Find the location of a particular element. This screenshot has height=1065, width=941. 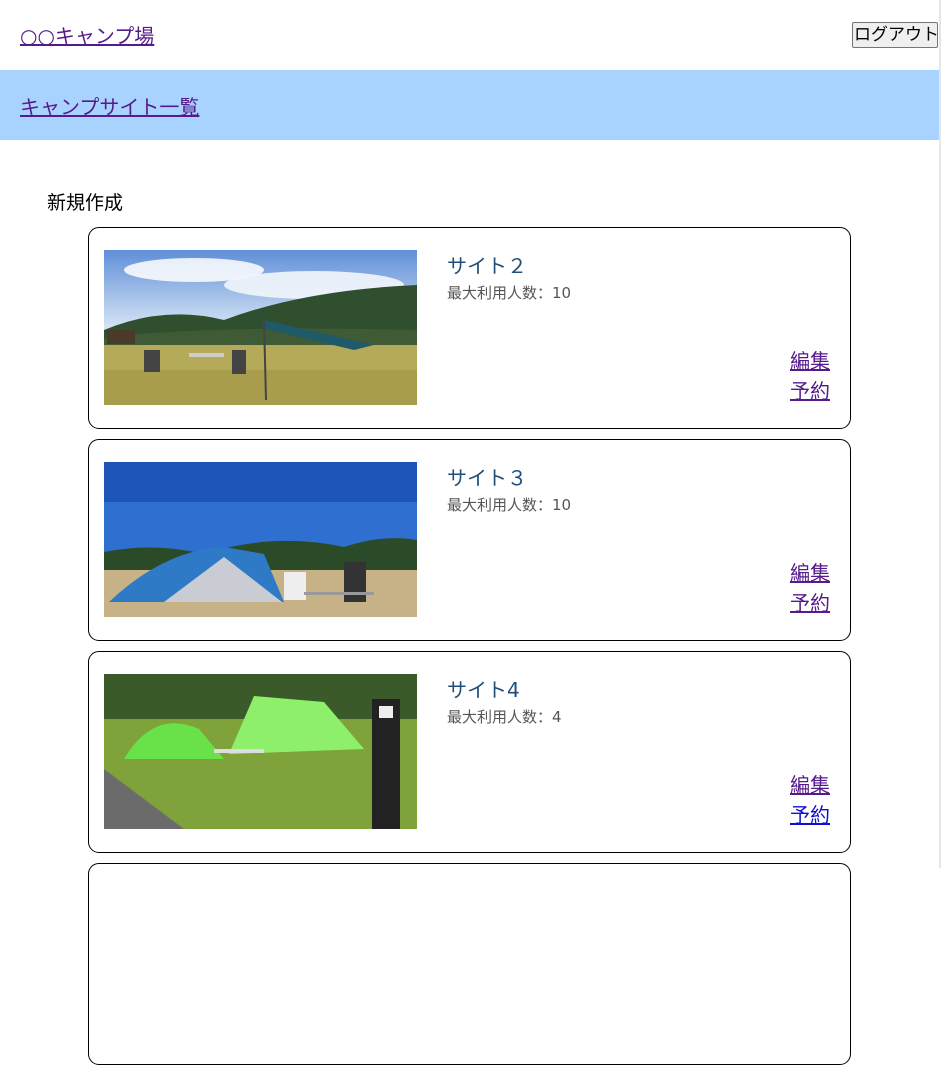

sub-navigation: キャンプサイト一覧 is located at coordinates (469, 105).